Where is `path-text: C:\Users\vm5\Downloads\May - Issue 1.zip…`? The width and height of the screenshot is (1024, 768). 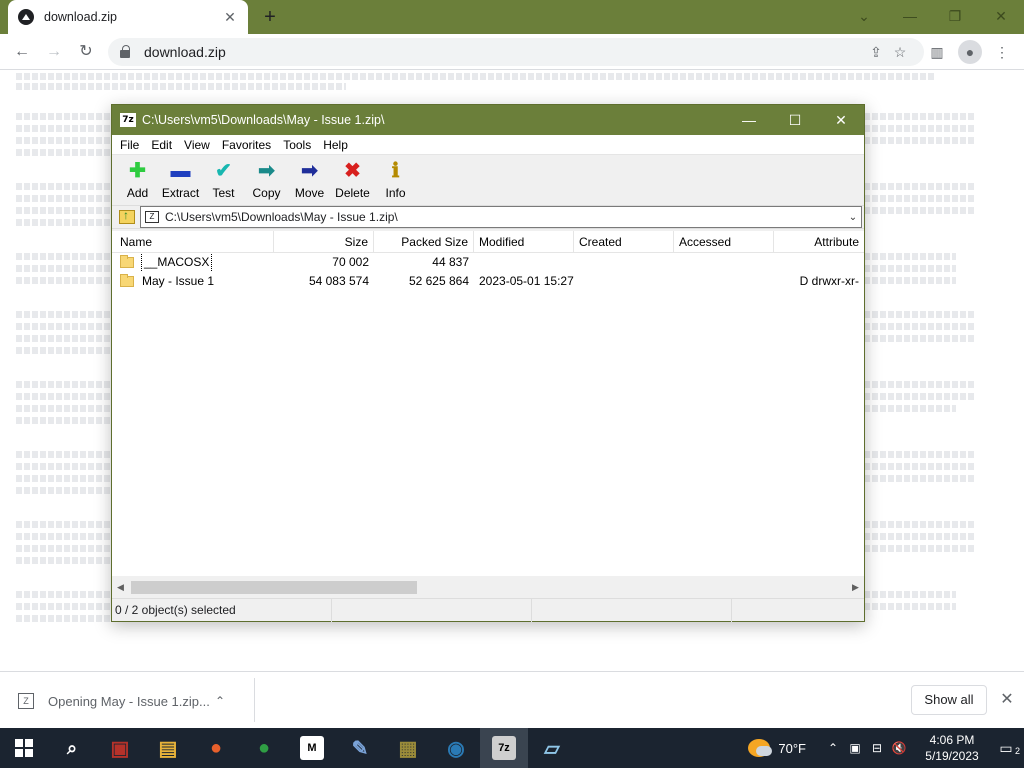 path-text: C:\Users\vm5\Downloads\May - Issue 1.zip… is located at coordinates (505, 217).